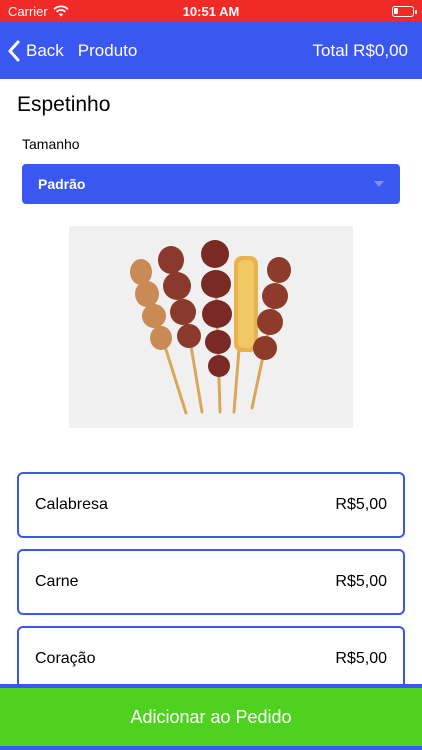 The width and height of the screenshot is (422, 750). Describe the element at coordinates (51, 144) in the screenshot. I see `size-label: Tamanho` at that location.